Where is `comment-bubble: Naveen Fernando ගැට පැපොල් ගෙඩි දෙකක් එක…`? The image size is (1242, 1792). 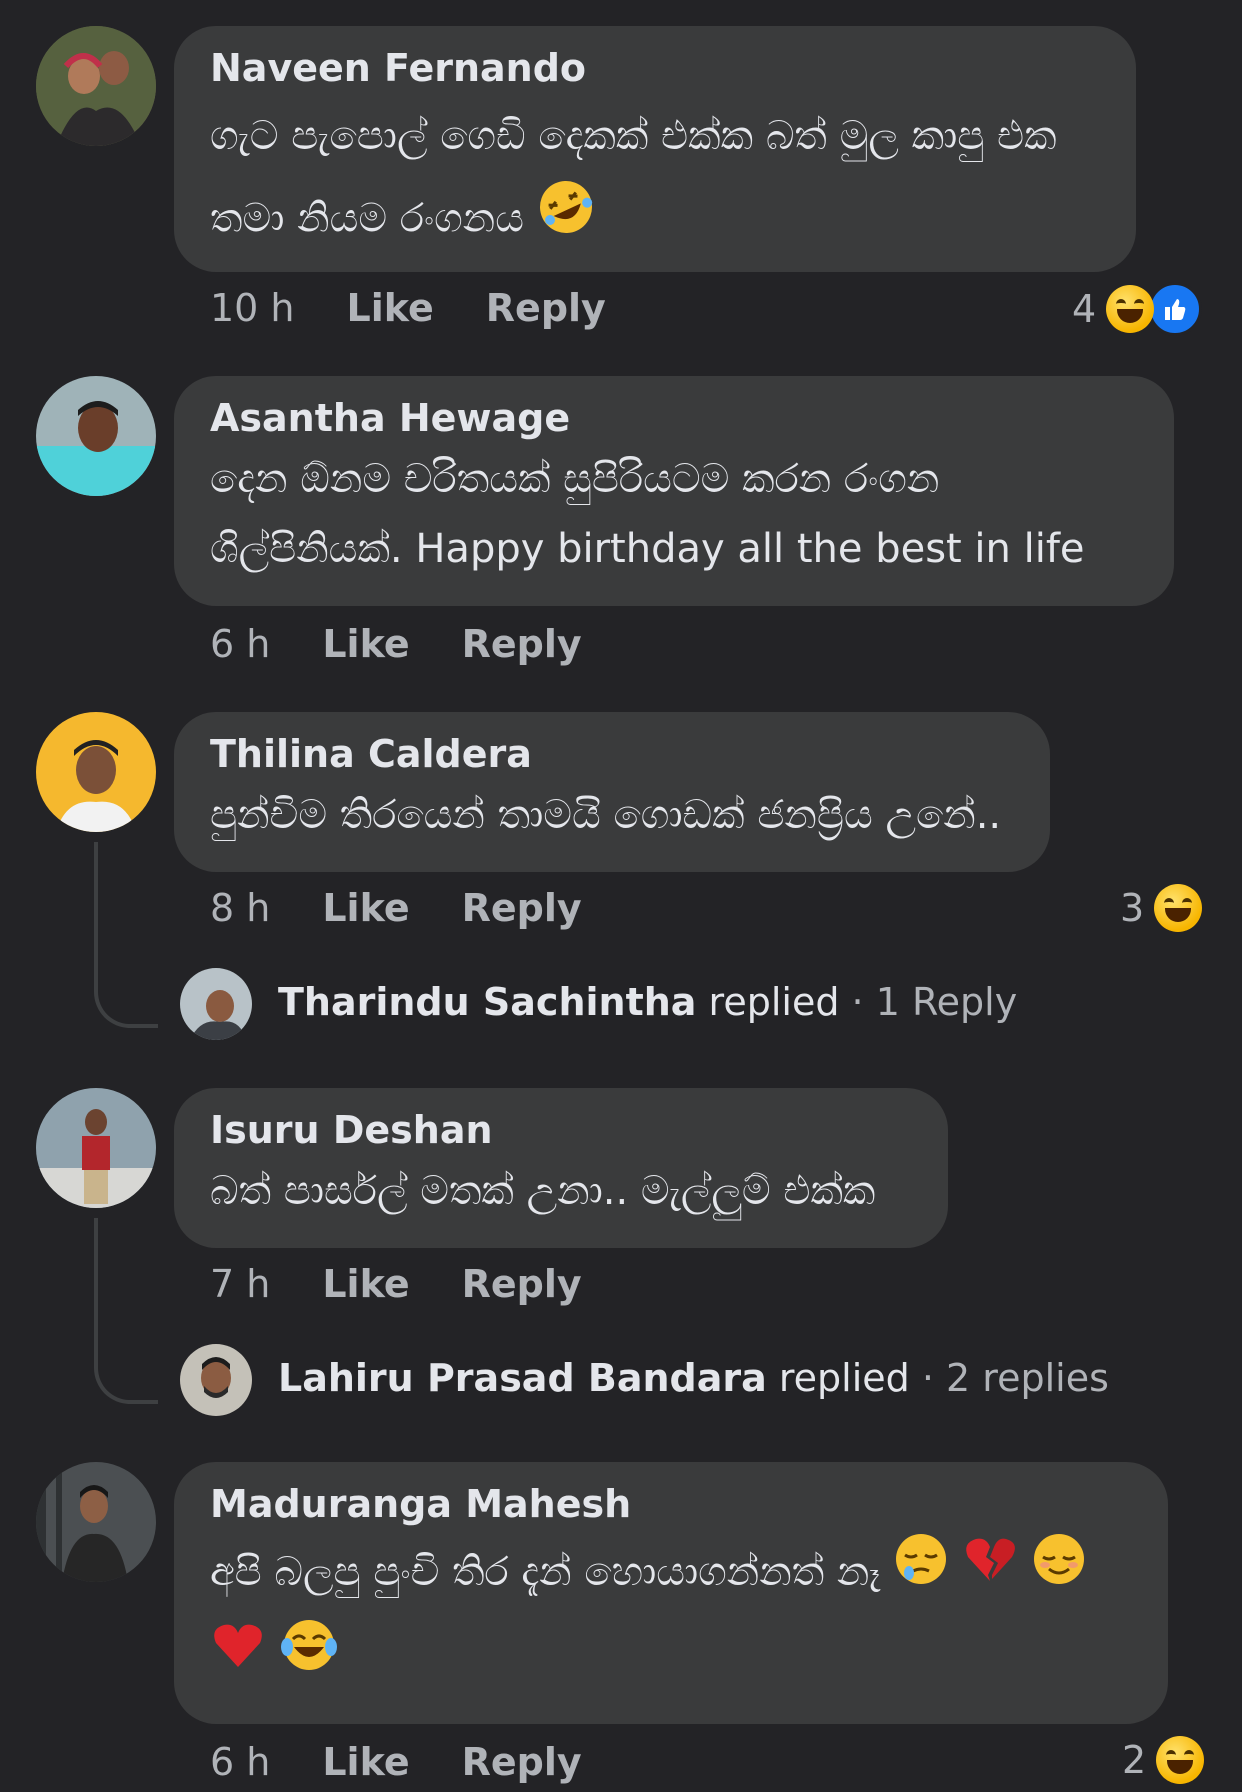
comment-bubble: Naveen Fernando ගැට පැපොල් ගෙඩි දෙකක් එක… is located at coordinates (655, 149).